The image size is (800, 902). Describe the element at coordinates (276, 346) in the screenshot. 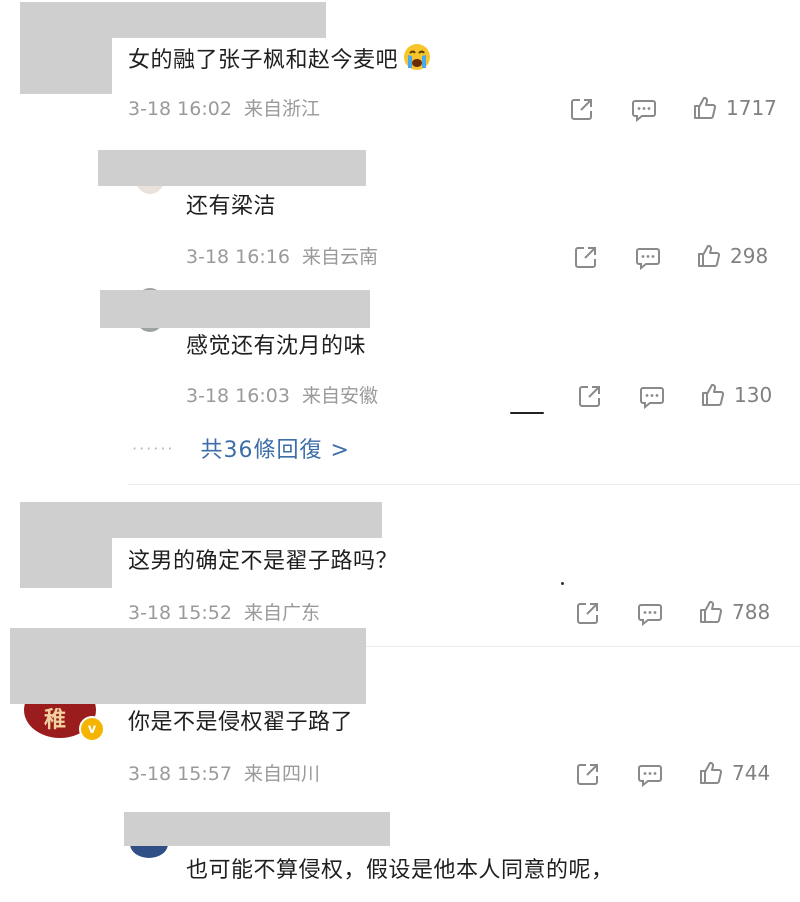

I see `reply-text: 感觉还有沈月的味` at that location.